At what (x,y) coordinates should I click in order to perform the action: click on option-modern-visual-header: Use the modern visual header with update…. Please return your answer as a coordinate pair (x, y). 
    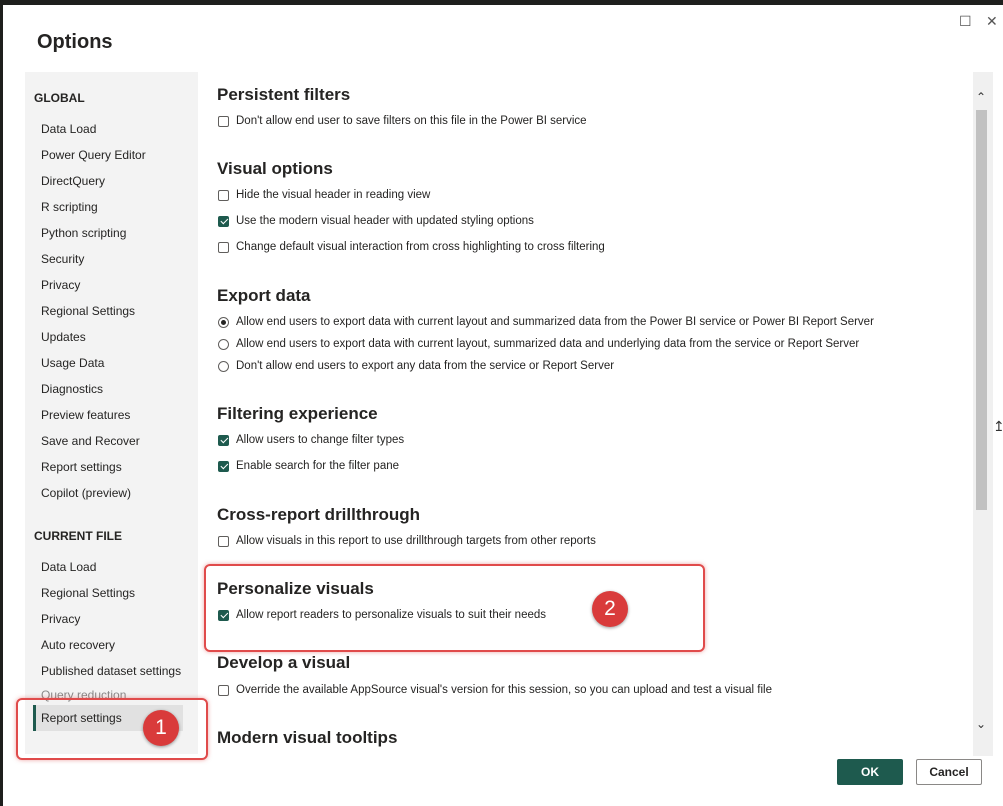
    Looking at the image, I should click on (376, 221).